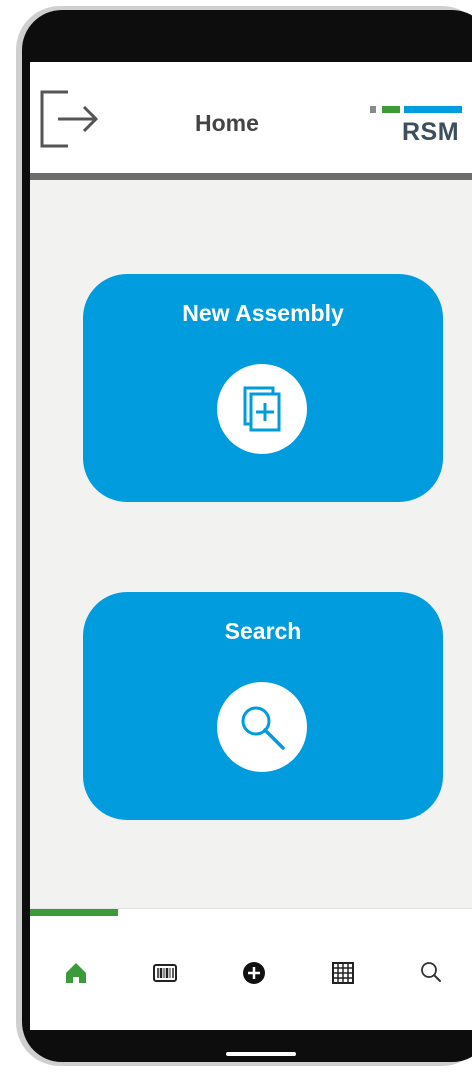 This screenshot has width=472, height=1072. I want to click on home-icon, so click(76, 973).